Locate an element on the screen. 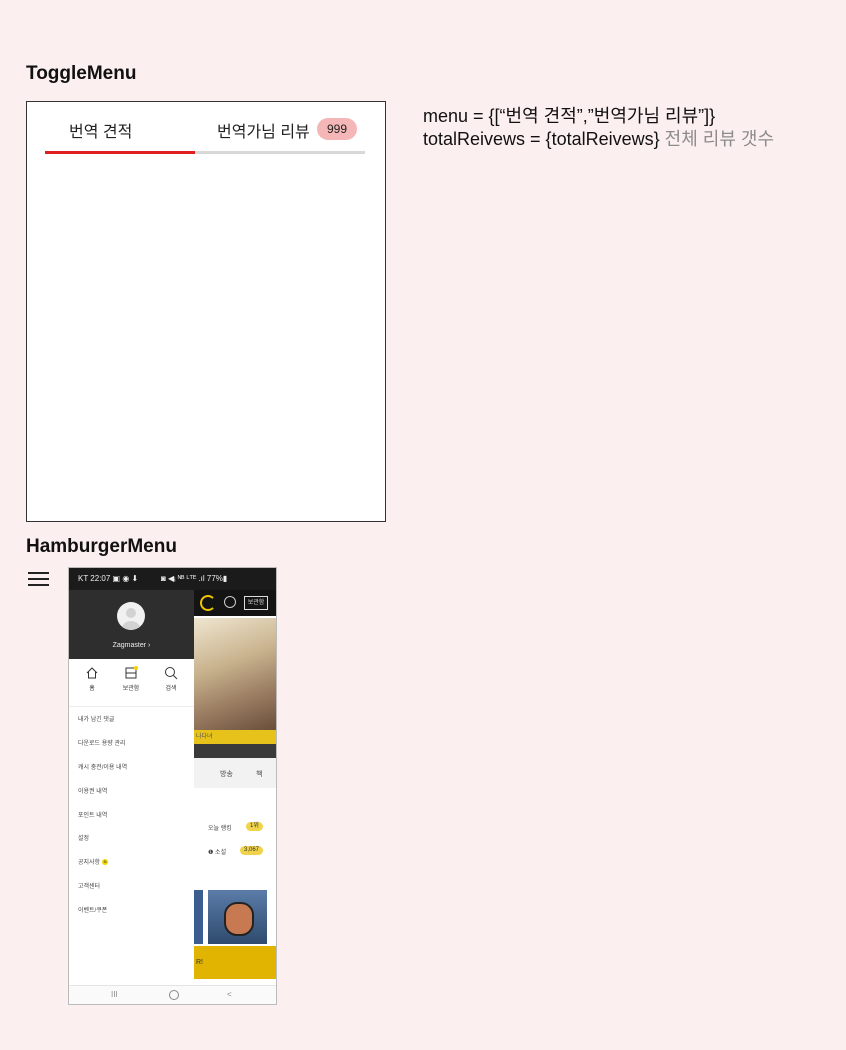 The width and height of the screenshot is (846, 1050). tab-translator-reviews: 번역가님 리뷰 is located at coordinates (263, 130).